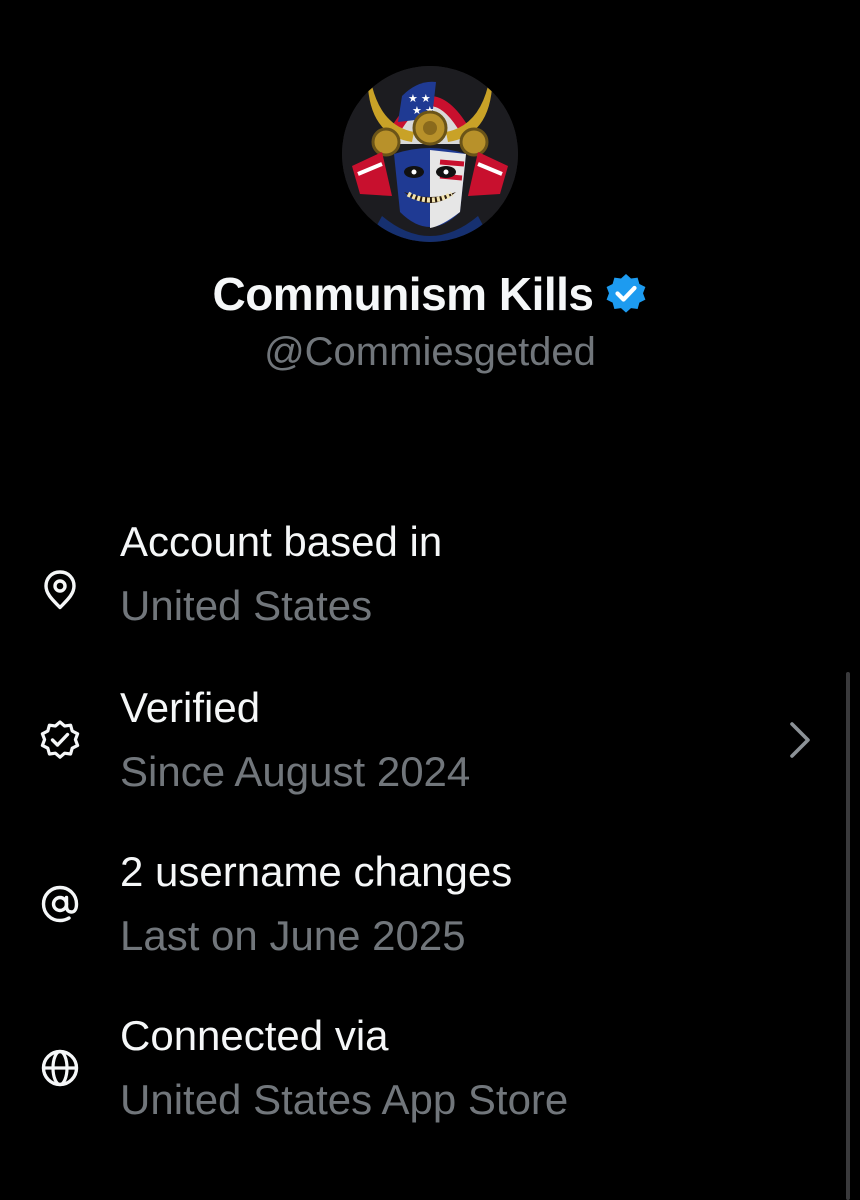  What do you see at coordinates (403, 294) in the screenshot?
I see `display-name: Communism Kills` at bounding box center [403, 294].